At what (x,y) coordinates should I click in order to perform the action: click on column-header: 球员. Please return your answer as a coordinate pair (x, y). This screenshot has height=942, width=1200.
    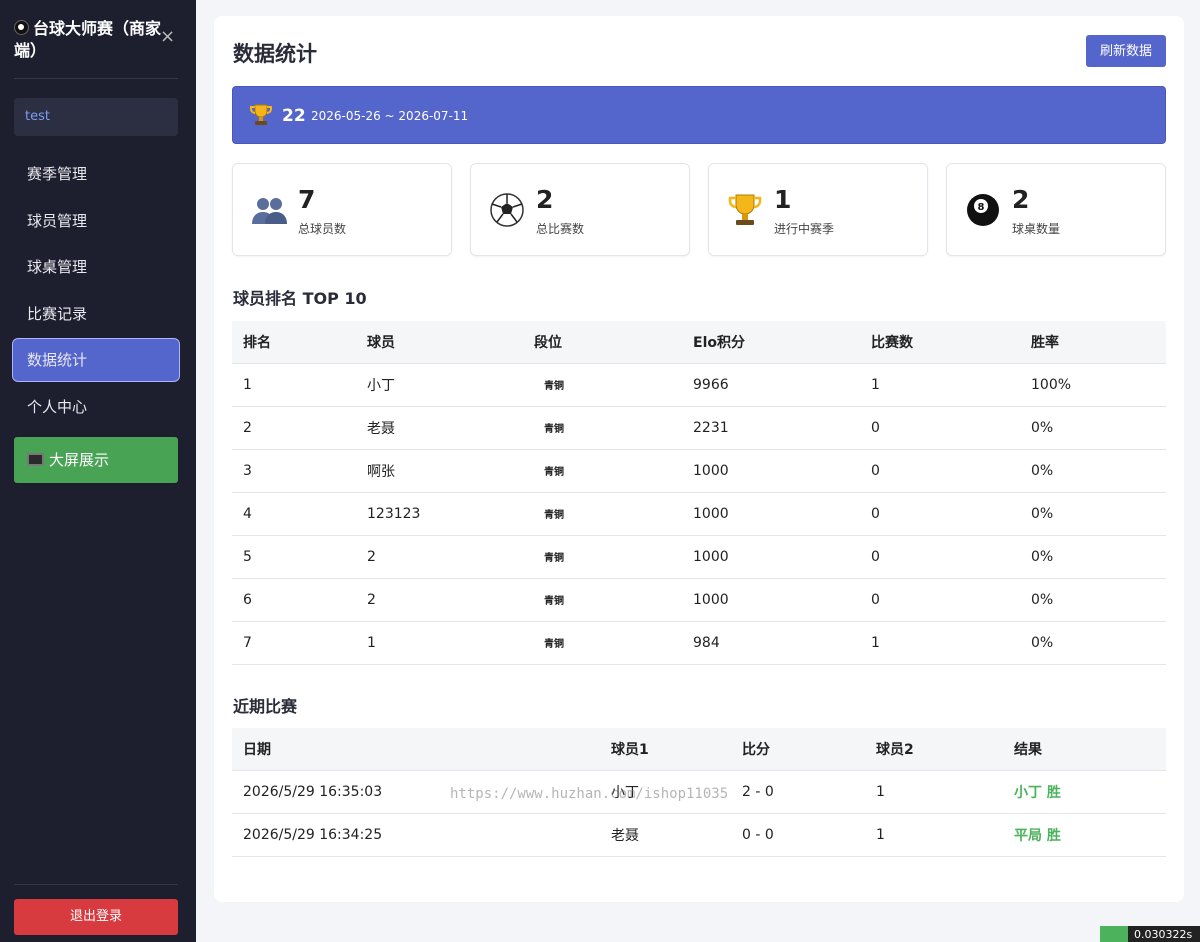
    Looking at the image, I should click on (439, 342).